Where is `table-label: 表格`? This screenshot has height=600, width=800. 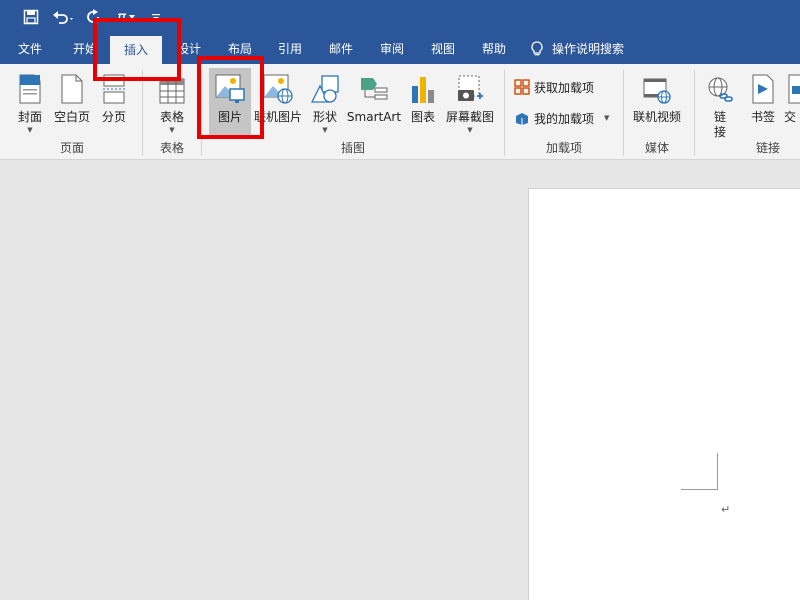 table-label: 表格 is located at coordinates (171, 117).